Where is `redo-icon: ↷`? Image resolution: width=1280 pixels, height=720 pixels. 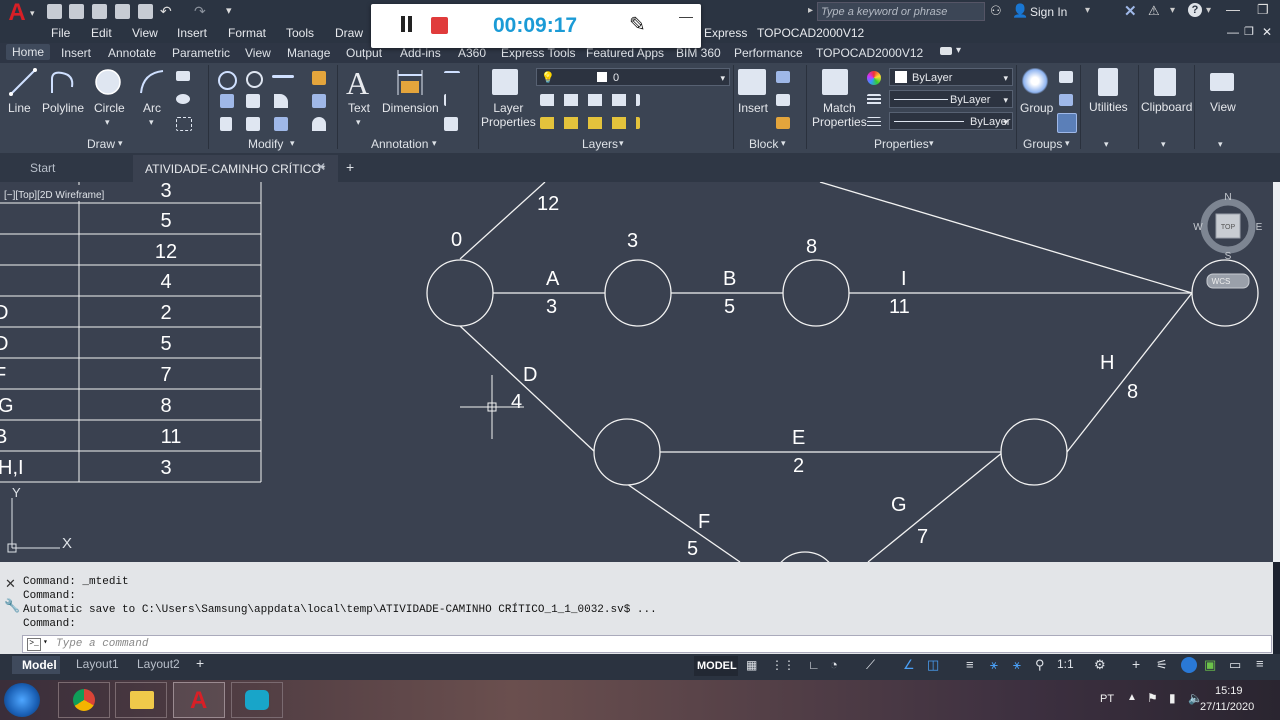 redo-icon: ↷ is located at coordinates (200, 11).